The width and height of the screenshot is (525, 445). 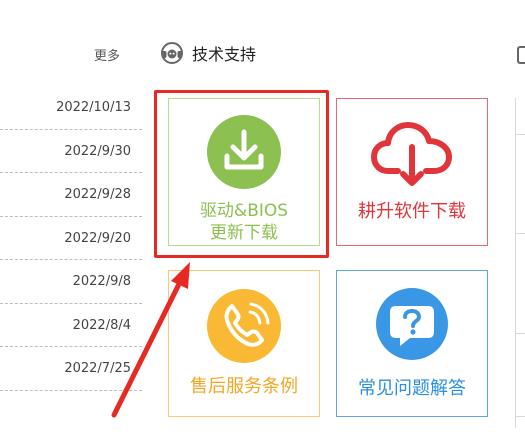 I want to click on list-item: 2022/9/28, so click(x=71, y=195).